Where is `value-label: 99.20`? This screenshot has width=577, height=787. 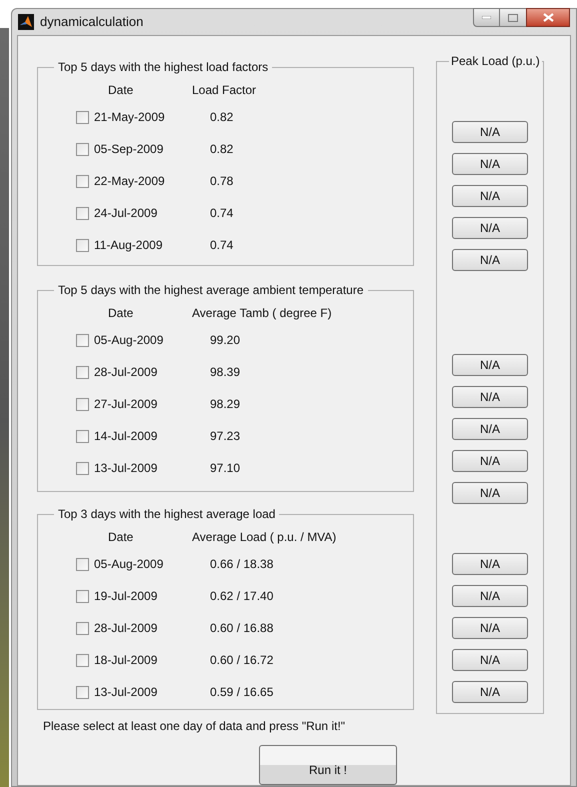 value-label: 99.20 is located at coordinates (225, 340).